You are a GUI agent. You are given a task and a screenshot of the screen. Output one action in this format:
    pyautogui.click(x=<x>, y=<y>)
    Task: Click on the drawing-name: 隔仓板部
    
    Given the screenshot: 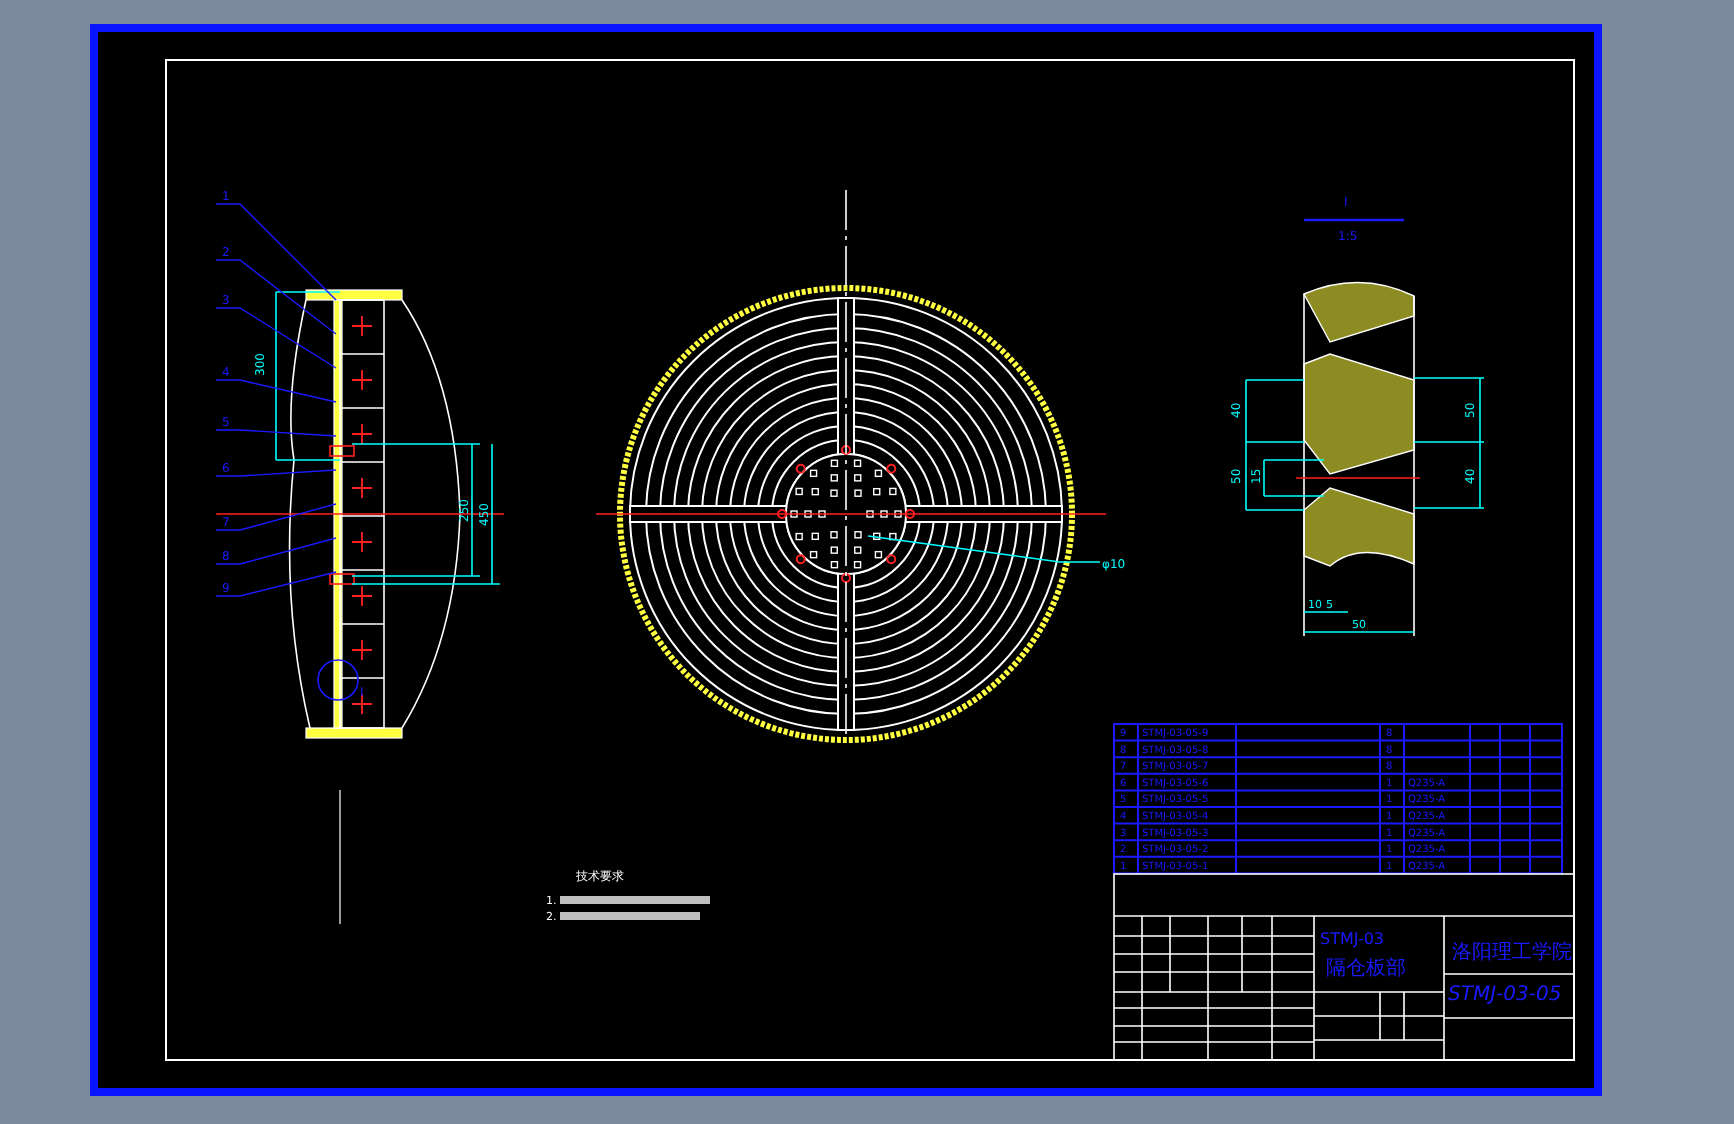 What is the action you would take?
    pyautogui.click(x=1365, y=969)
    